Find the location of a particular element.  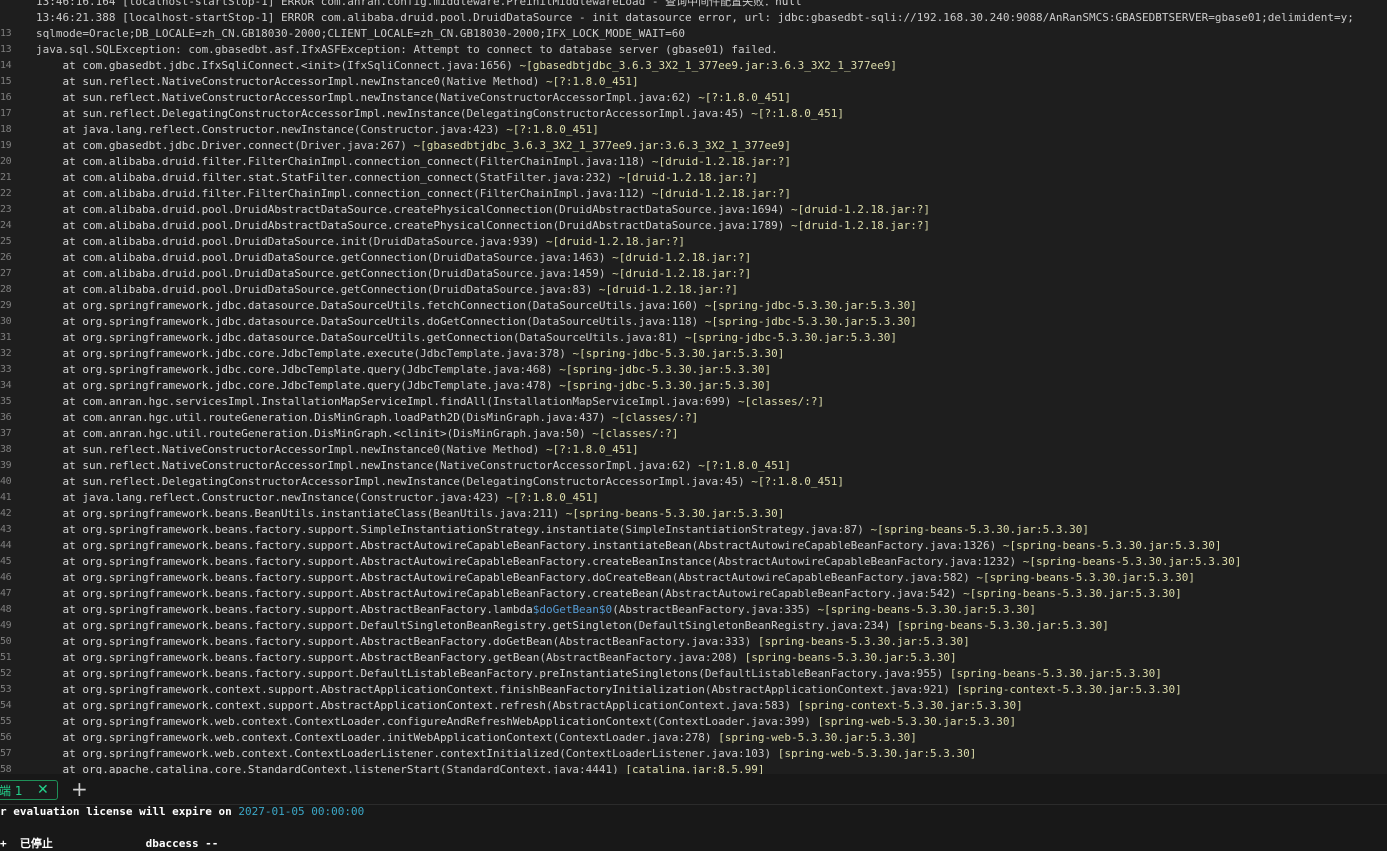

code-token: (JdbcTemplate.java:468) is located at coordinates (476, 369).